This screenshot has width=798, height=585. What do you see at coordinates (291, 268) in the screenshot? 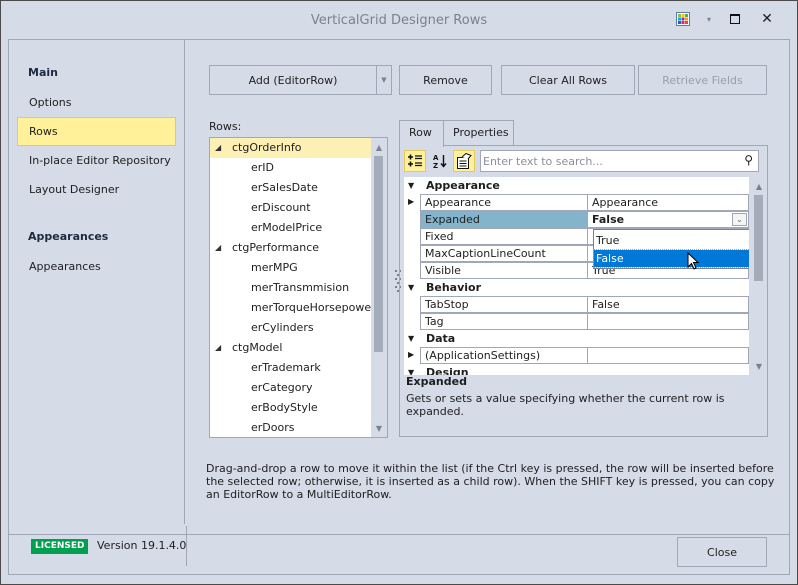
I see `tree-row: merMPG` at bounding box center [291, 268].